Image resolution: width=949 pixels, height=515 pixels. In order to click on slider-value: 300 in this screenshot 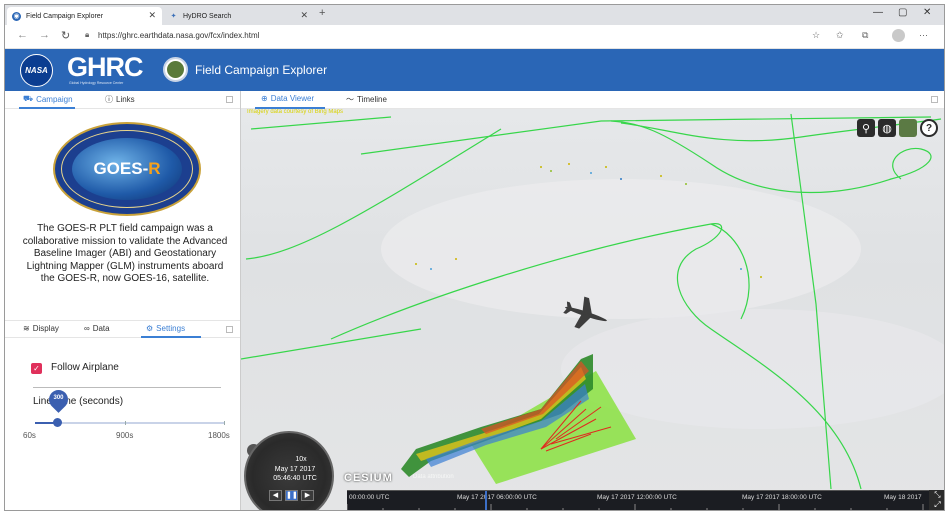, I will do `click(58, 398)`.